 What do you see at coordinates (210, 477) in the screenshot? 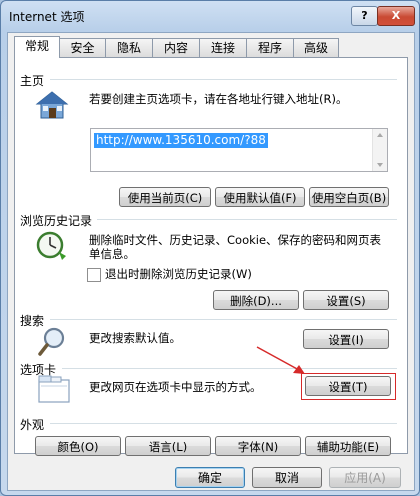
I see `ok-button: 确定` at bounding box center [210, 477].